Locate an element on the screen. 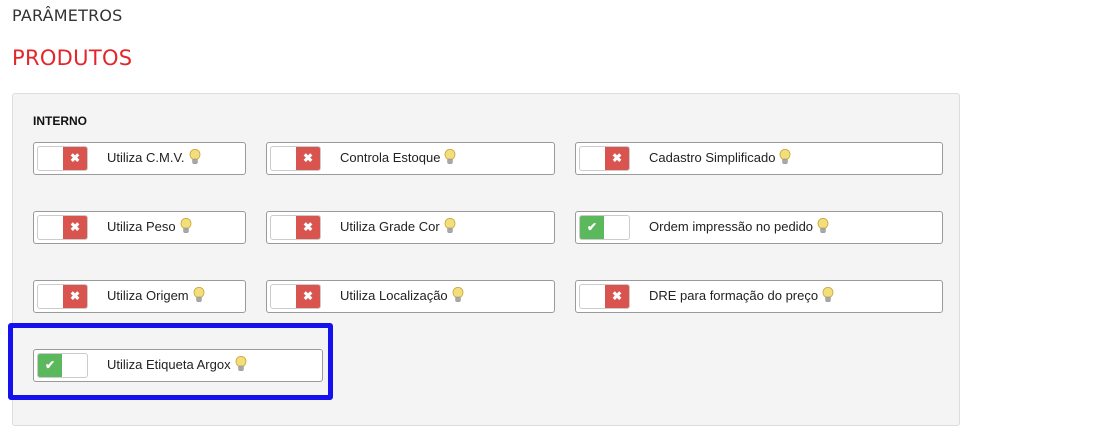 The width and height of the screenshot is (1113, 433). option-utiliza-peso: ✖ Utiliza Peso is located at coordinates (139, 227).